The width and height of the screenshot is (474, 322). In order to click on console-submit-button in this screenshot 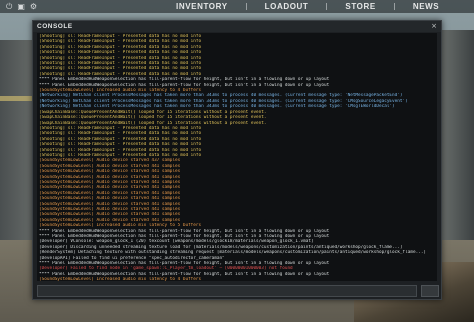, I will do `click(430, 291)`.